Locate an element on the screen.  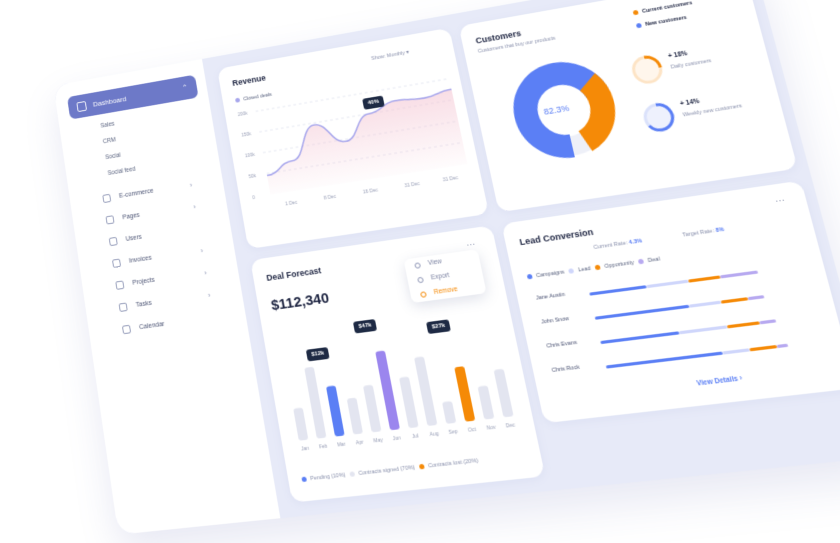
sidebar-item-invoices: Invoices › is located at coordinates (132, 261).